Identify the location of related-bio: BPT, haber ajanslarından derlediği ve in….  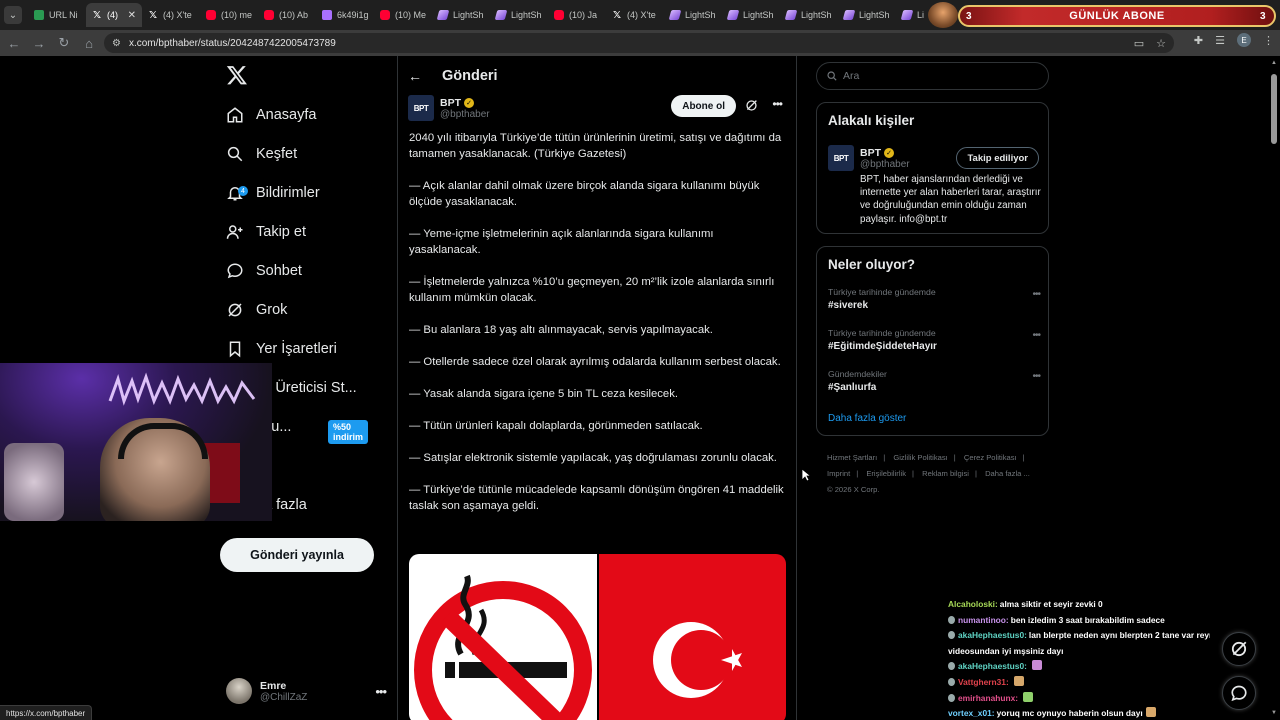
(950, 199).